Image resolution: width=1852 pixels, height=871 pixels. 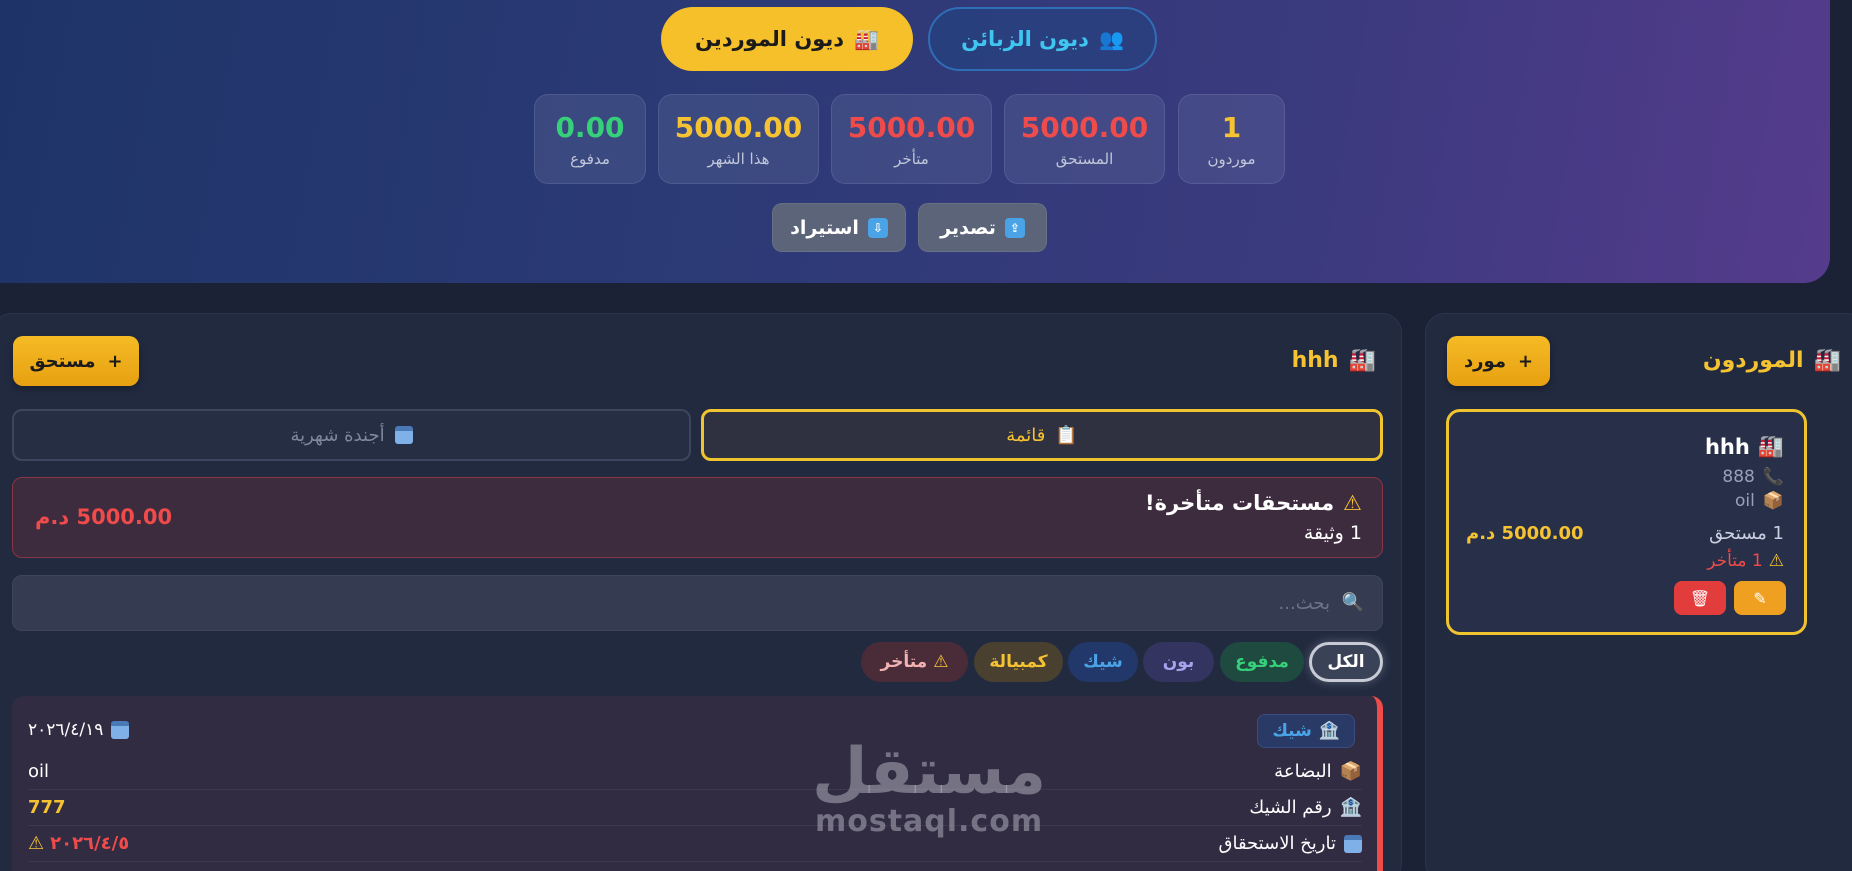 I want to click on due-check-value: 777, so click(x=47, y=807).